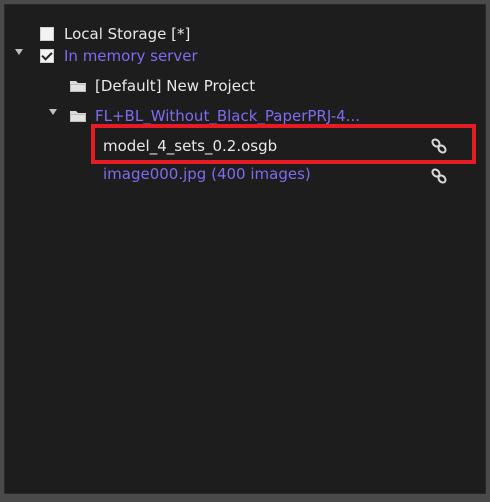 This screenshot has height=502, width=490. I want to click on model-item-label: model_4_sets_0.2.osgb, so click(190, 146).